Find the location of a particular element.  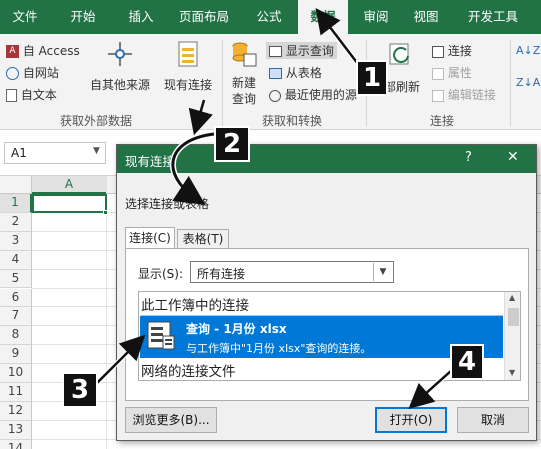

callout-3: 3 is located at coordinates (80, 390).